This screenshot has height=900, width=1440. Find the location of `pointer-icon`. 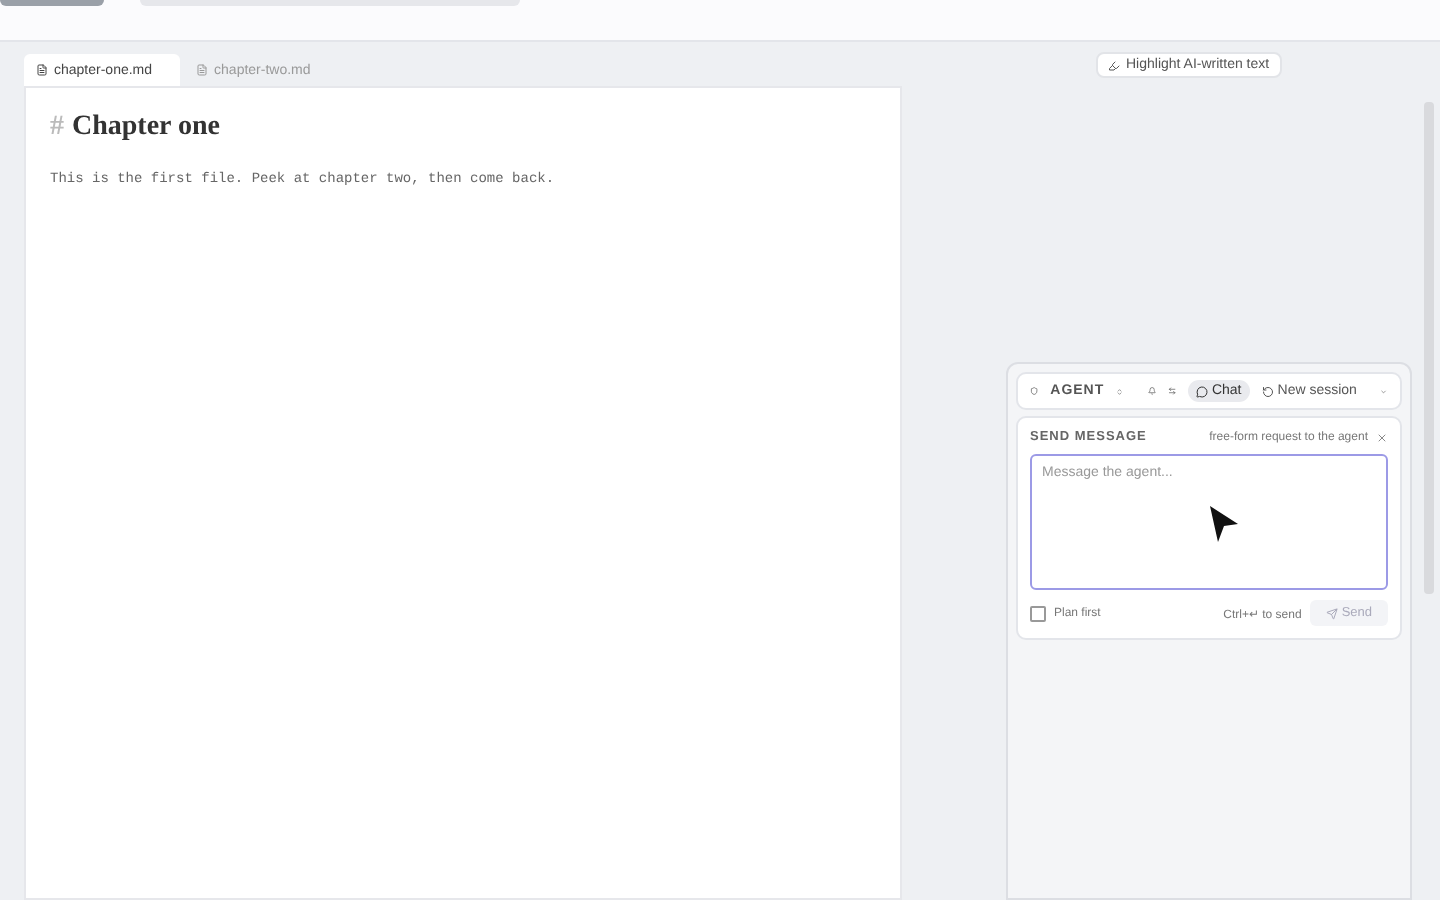

pointer-icon is located at coordinates (1224, 524).